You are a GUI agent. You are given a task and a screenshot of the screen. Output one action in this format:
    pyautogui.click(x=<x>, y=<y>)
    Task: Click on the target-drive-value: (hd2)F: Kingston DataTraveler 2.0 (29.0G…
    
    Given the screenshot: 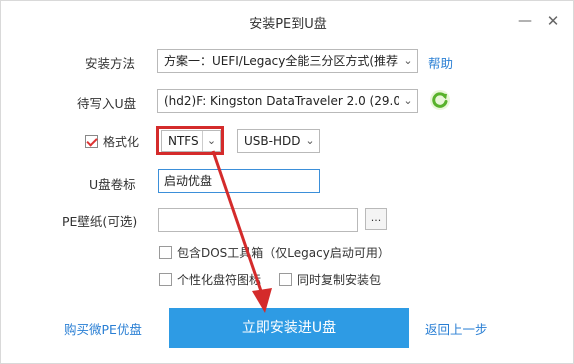 What is the action you would take?
    pyautogui.click(x=291, y=101)
    